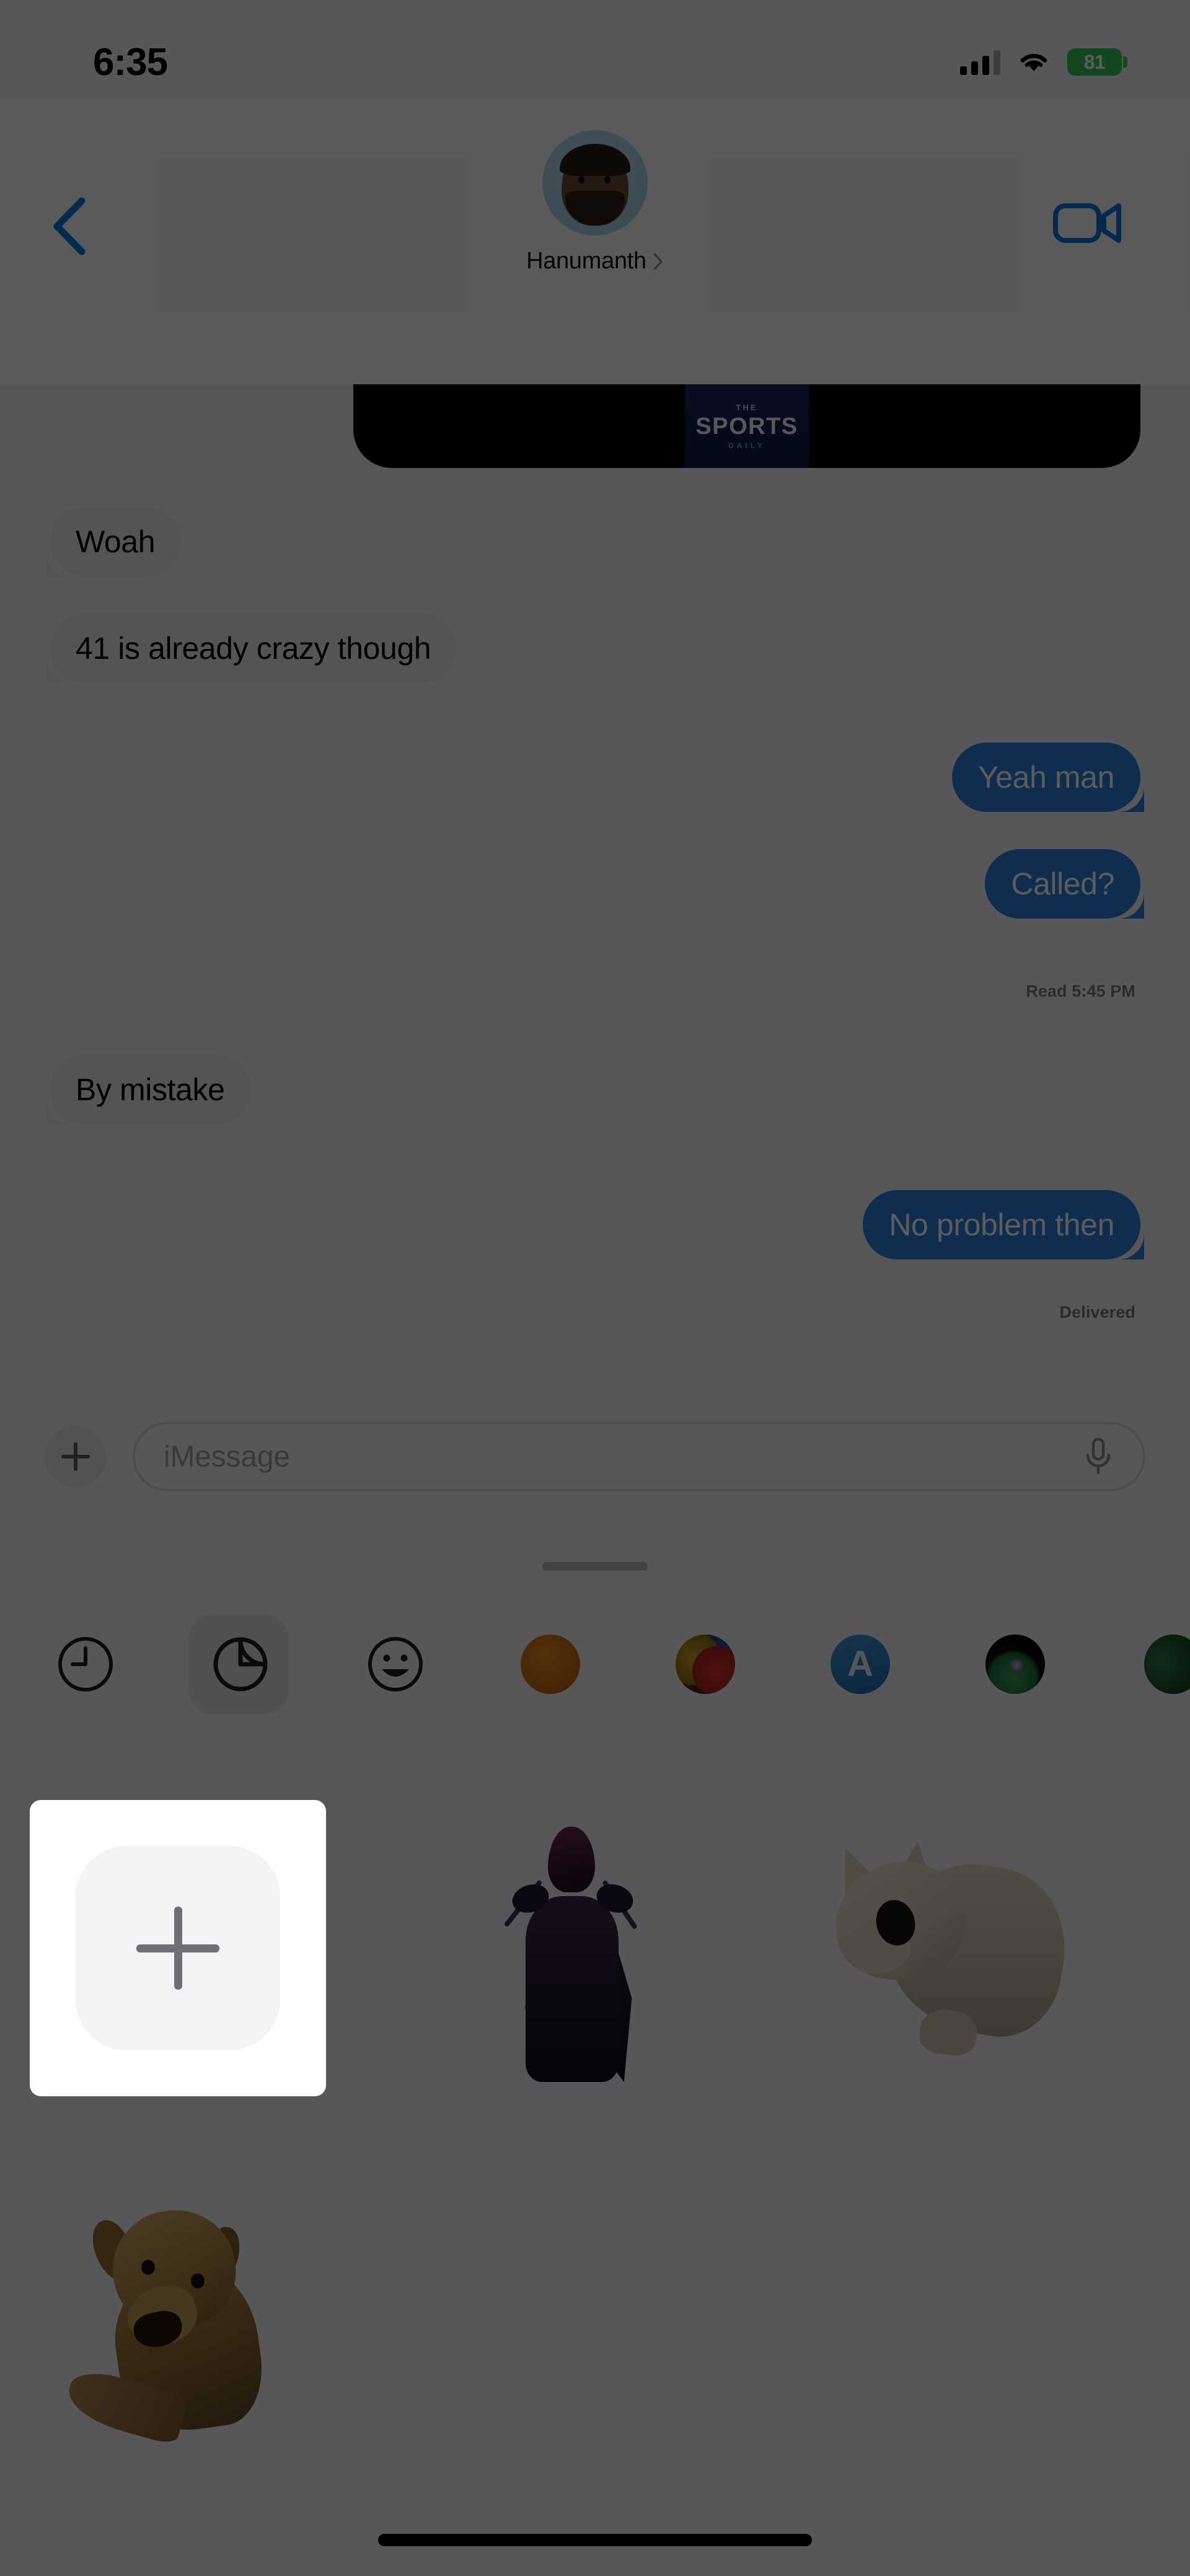 This screenshot has width=1190, height=2576. Describe the element at coordinates (1098, 1456) in the screenshot. I see `microphone-icon` at that location.